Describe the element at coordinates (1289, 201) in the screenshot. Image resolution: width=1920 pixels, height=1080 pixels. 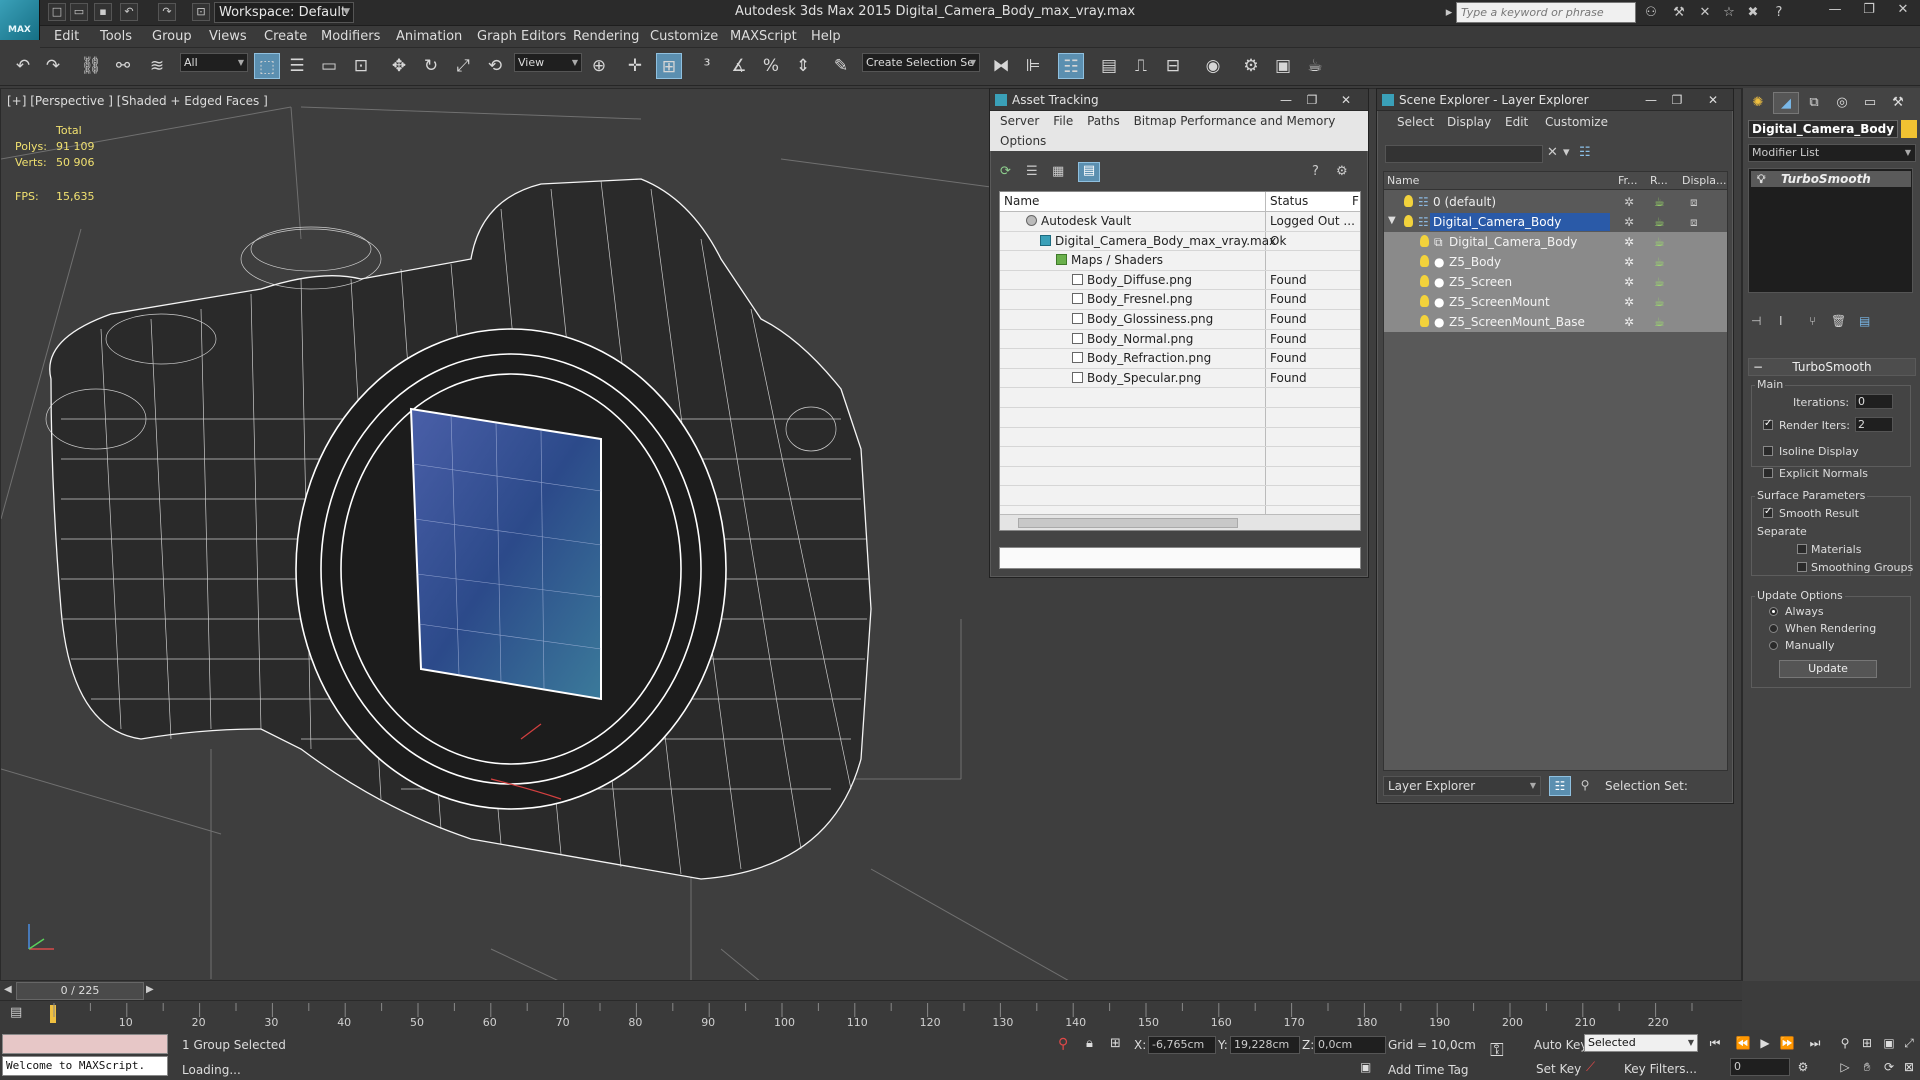
I see `column-status-header: Status` at that location.